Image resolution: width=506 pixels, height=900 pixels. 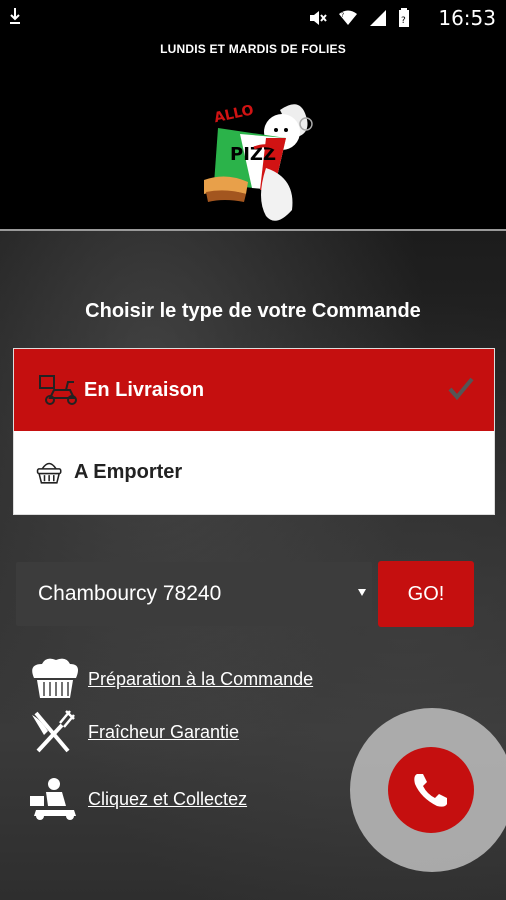 I want to click on pizza-chef-logo: PIZZ ALLO, so click(x=255, y=164).